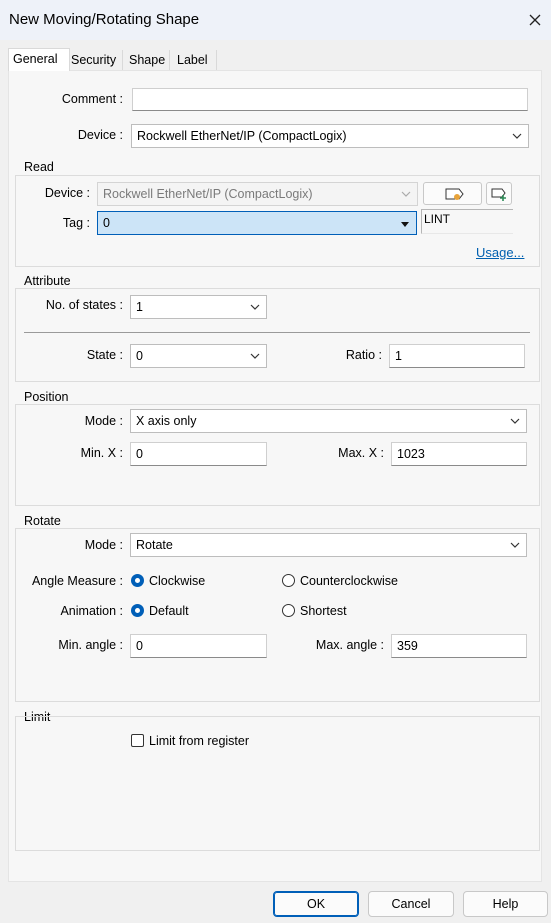 This screenshot has width=551, height=923. What do you see at coordinates (177, 581) in the screenshot?
I see `clockwise-label: Clockwise` at bounding box center [177, 581].